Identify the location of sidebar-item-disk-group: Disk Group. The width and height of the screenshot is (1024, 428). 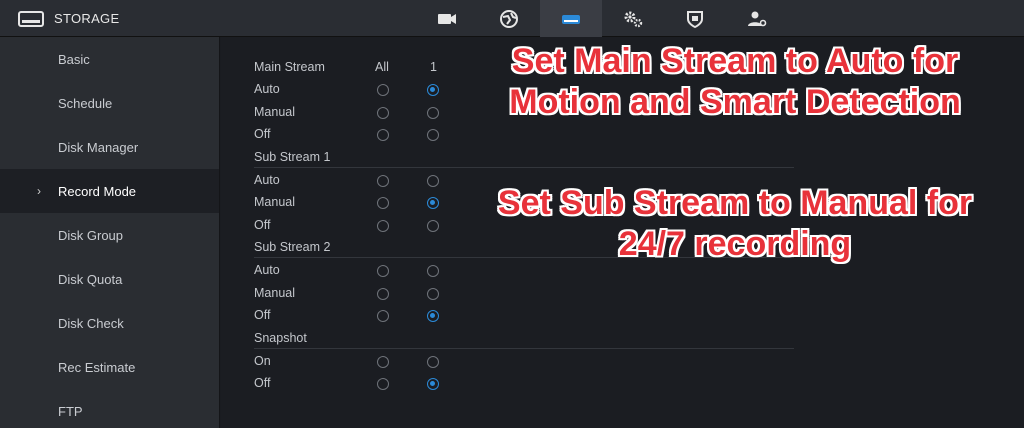
(109, 235).